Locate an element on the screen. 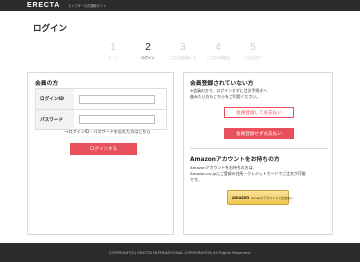 The height and width of the screenshot is (262, 360). amazon-pay-button: amazon Amazonアカウントでお支払い is located at coordinates (260, 197).